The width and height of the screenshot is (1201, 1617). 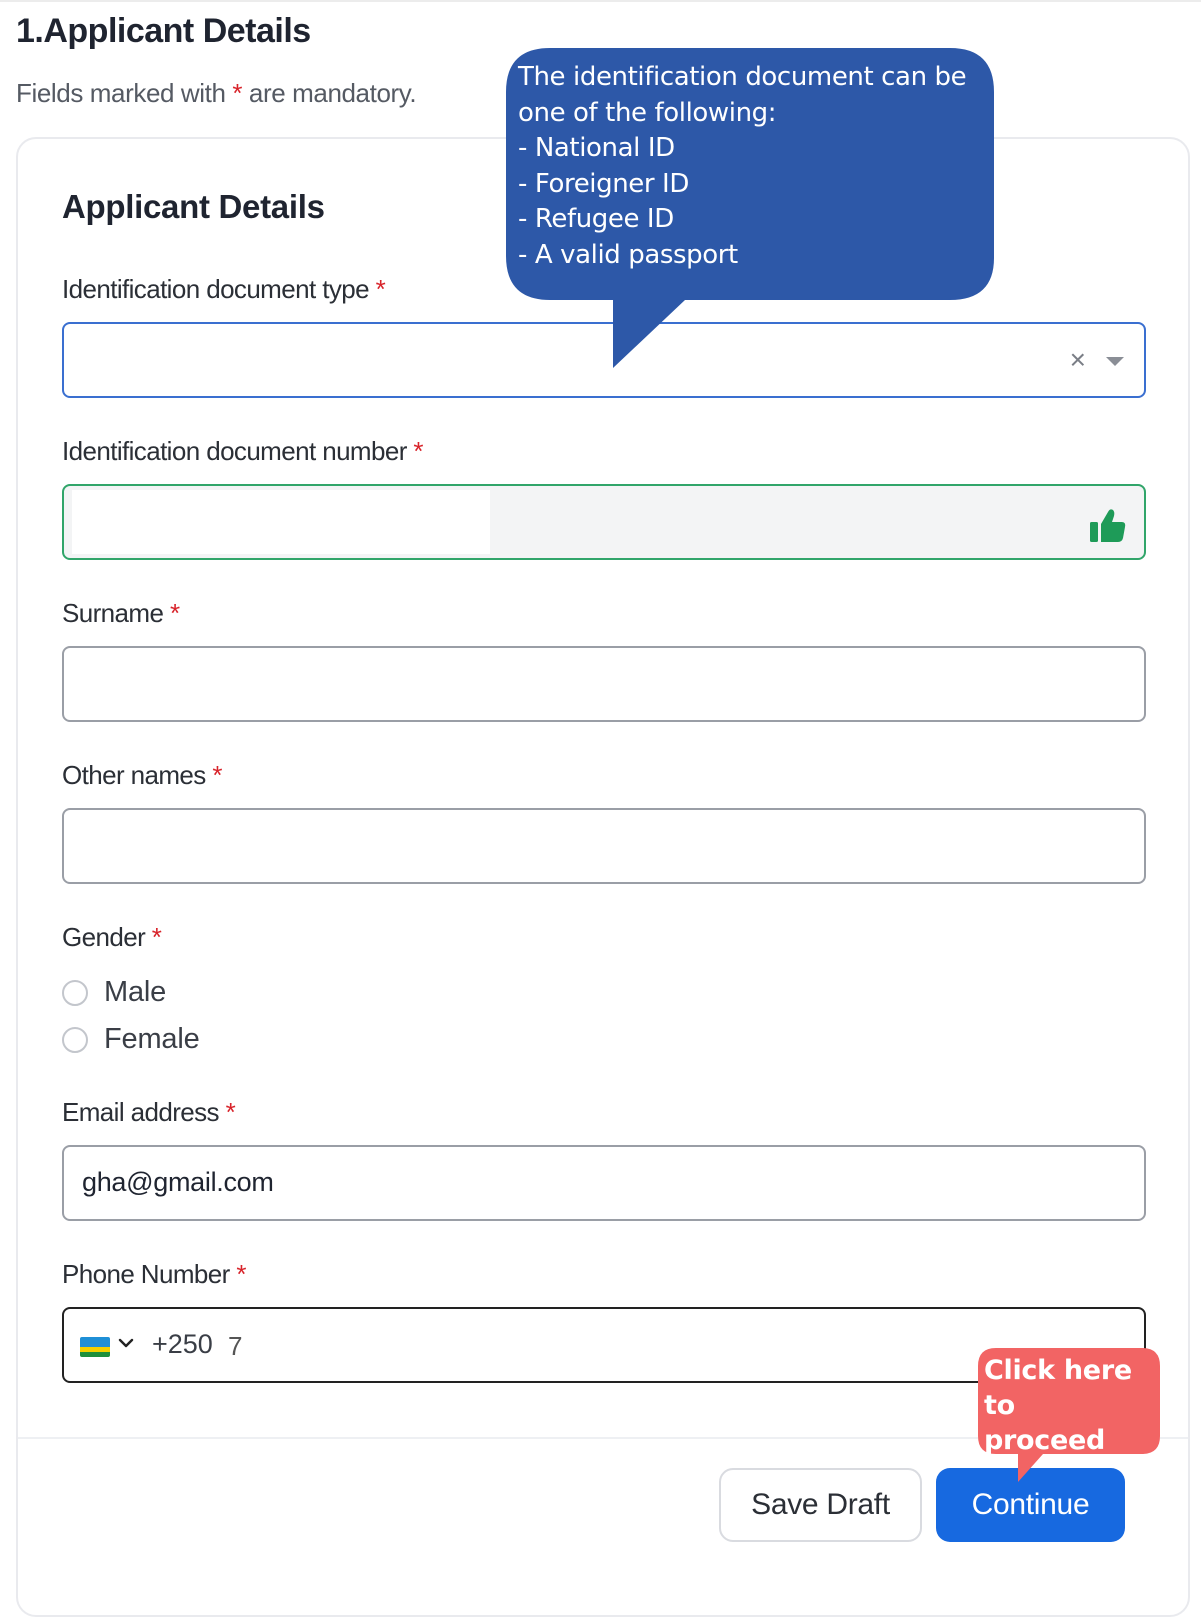 What do you see at coordinates (647, 112) in the screenshot?
I see `tooltip-line: one of the following:` at bounding box center [647, 112].